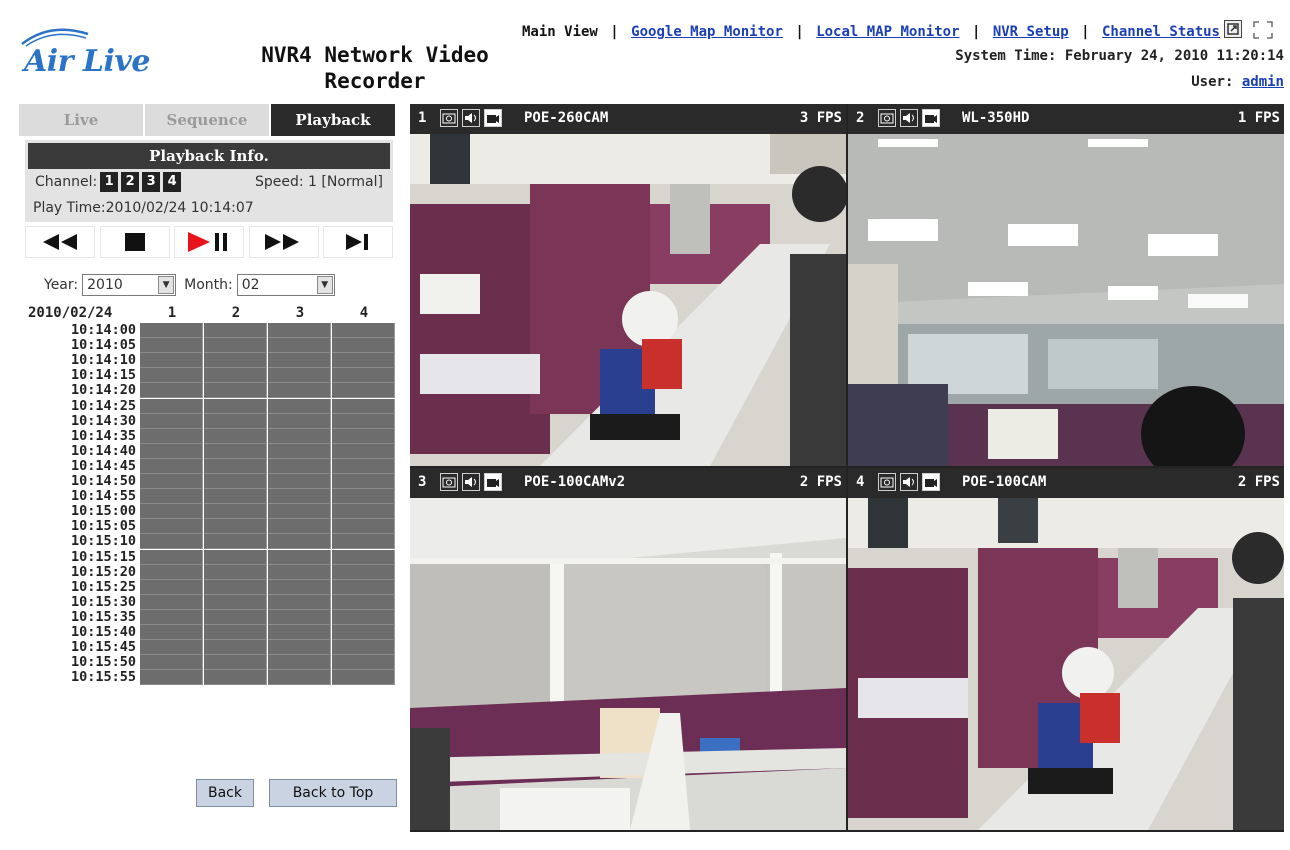 Image resolution: width=1290 pixels, height=850 pixels. I want to click on popout-icon, so click(1233, 29).